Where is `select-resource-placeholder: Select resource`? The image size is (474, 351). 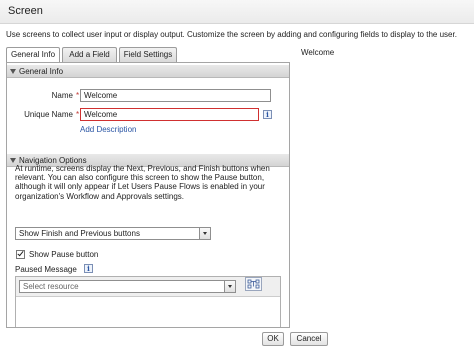 select-resource-placeholder: Select resource is located at coordinates (51, 286).